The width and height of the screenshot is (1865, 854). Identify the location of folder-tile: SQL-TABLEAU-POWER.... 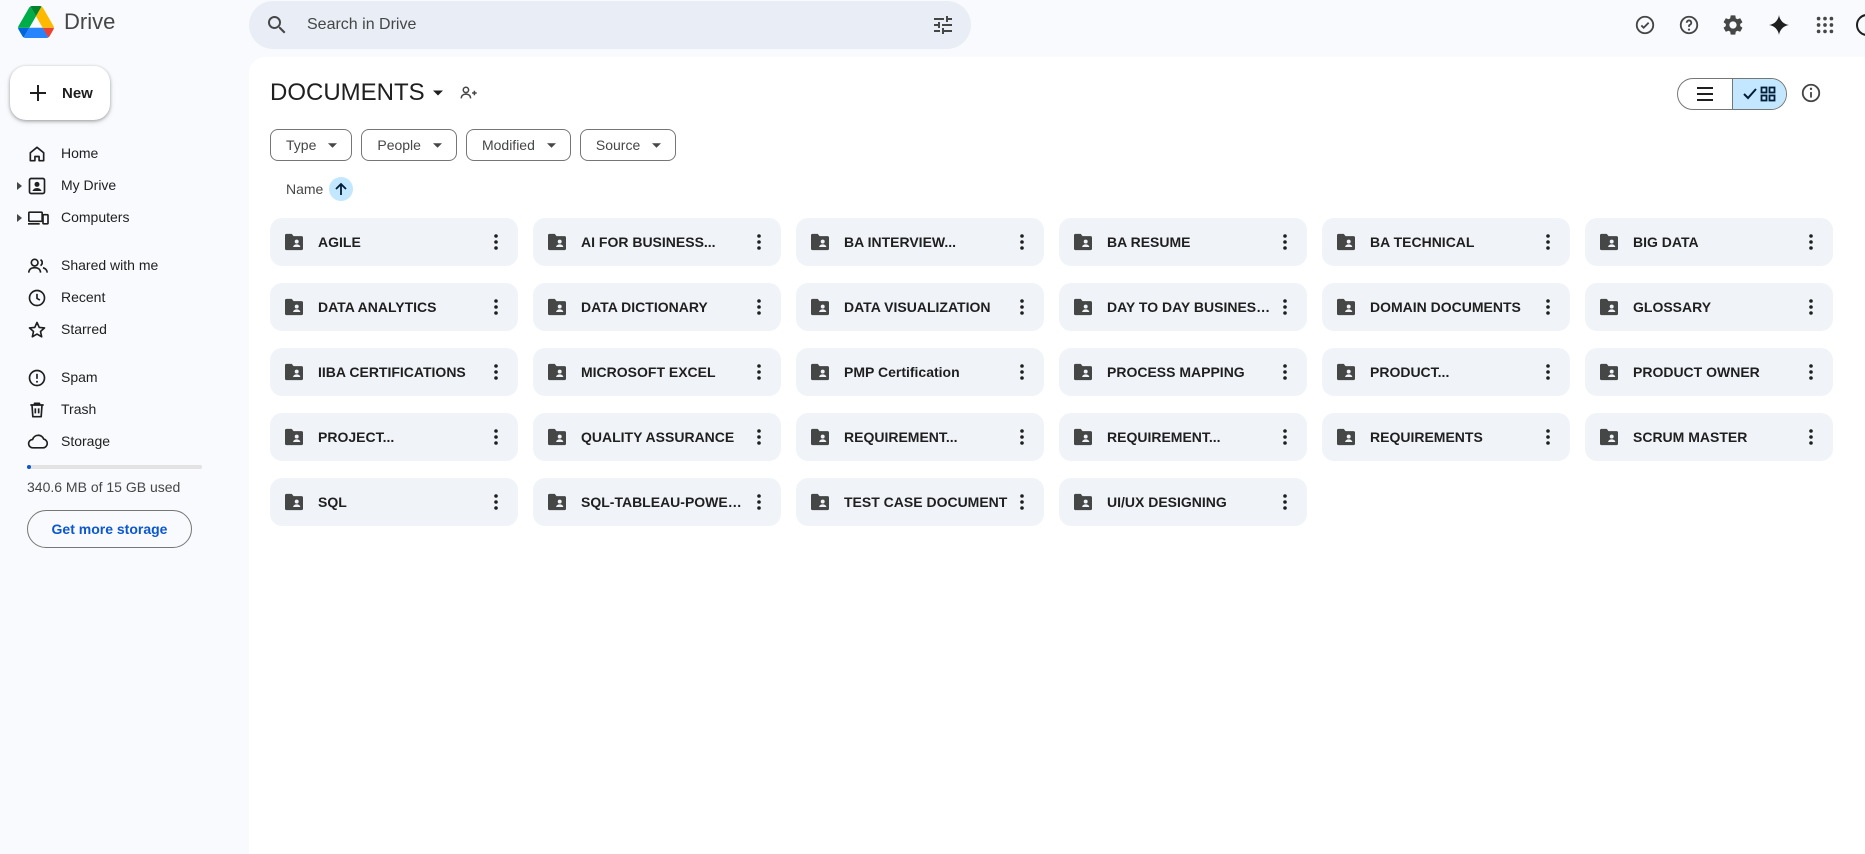
(657, 502).